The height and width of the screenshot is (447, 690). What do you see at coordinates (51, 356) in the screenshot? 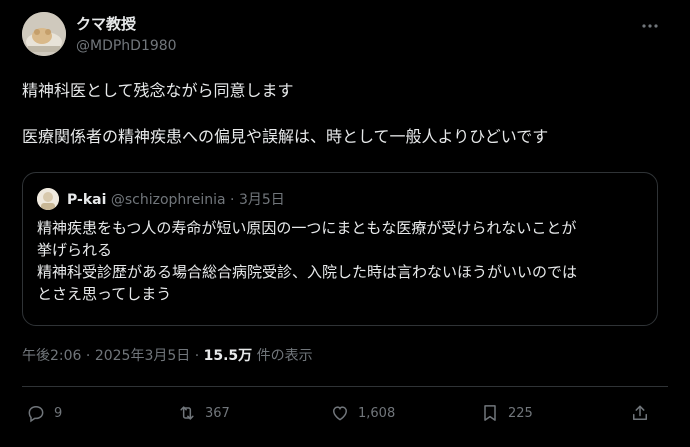
I see `post-time: 午後2:06` at bounding box center [51, 356].